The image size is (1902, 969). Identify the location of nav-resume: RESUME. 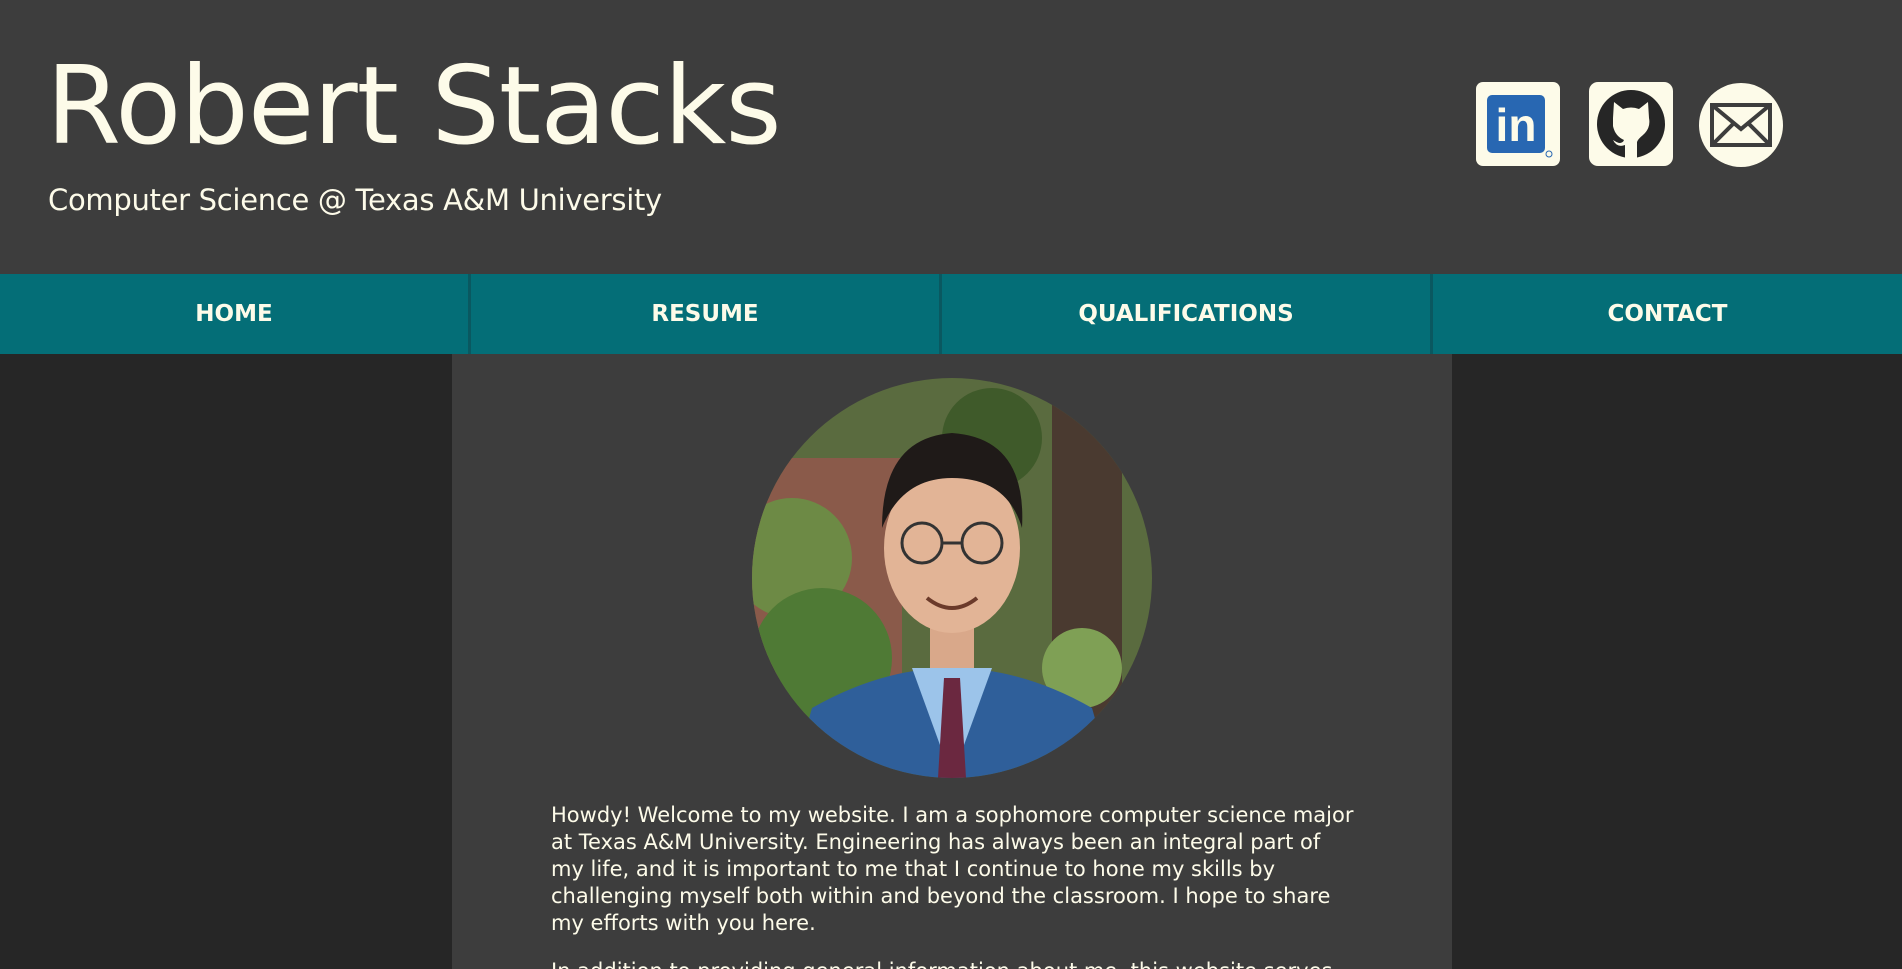
(706, 314).